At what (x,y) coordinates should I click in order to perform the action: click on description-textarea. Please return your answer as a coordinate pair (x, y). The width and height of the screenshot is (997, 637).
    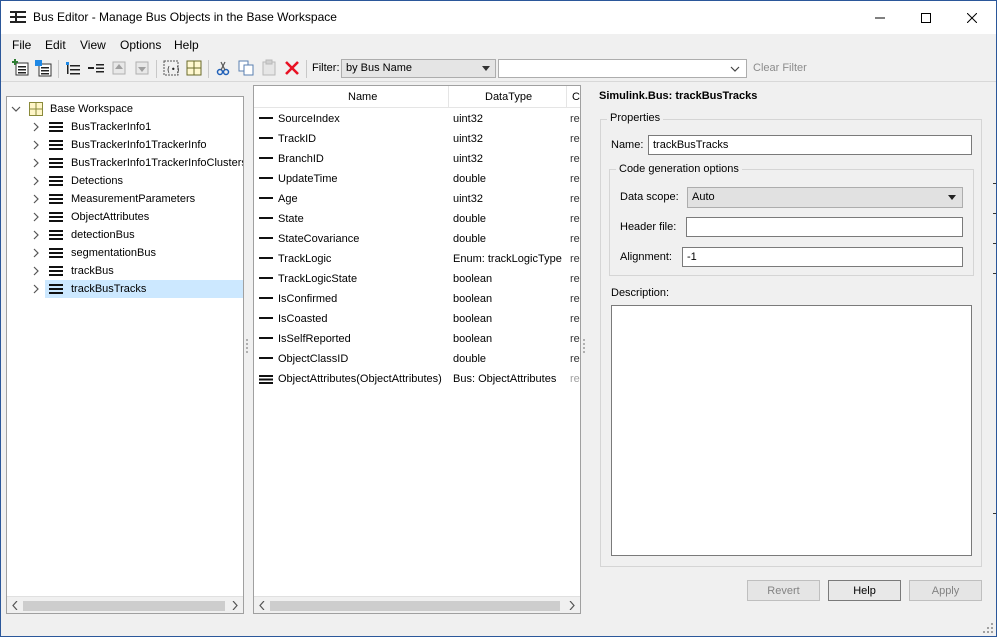
    Looking at the image, I should click on (791, 430).